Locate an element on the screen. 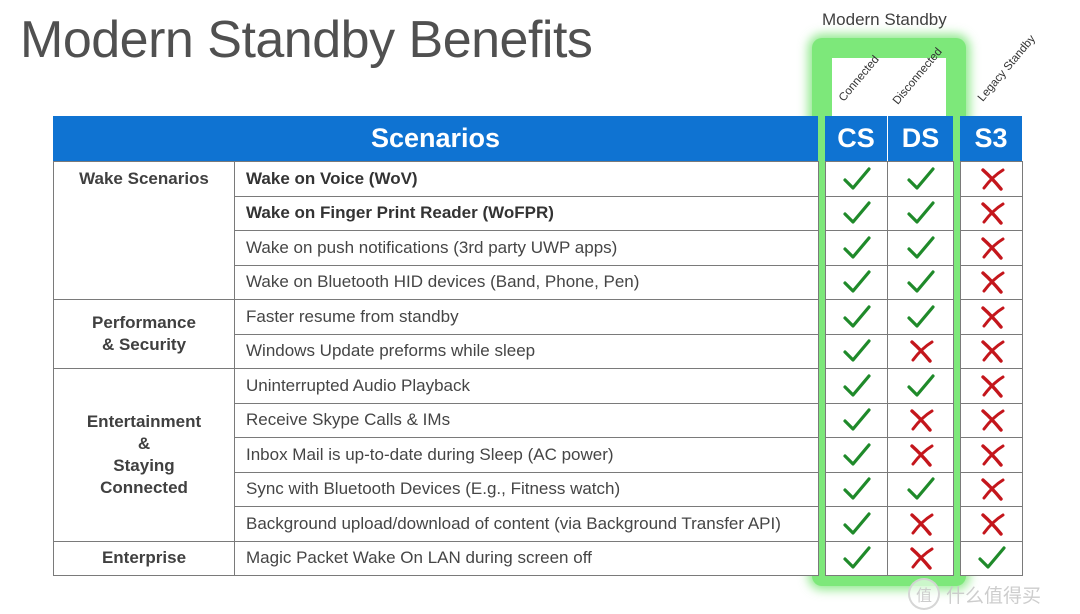 Image resolution: width=1080 pixels, height=614 pixels. scenario-cell: Windows Update preforms while sleep is located at coordinates (526, 351).